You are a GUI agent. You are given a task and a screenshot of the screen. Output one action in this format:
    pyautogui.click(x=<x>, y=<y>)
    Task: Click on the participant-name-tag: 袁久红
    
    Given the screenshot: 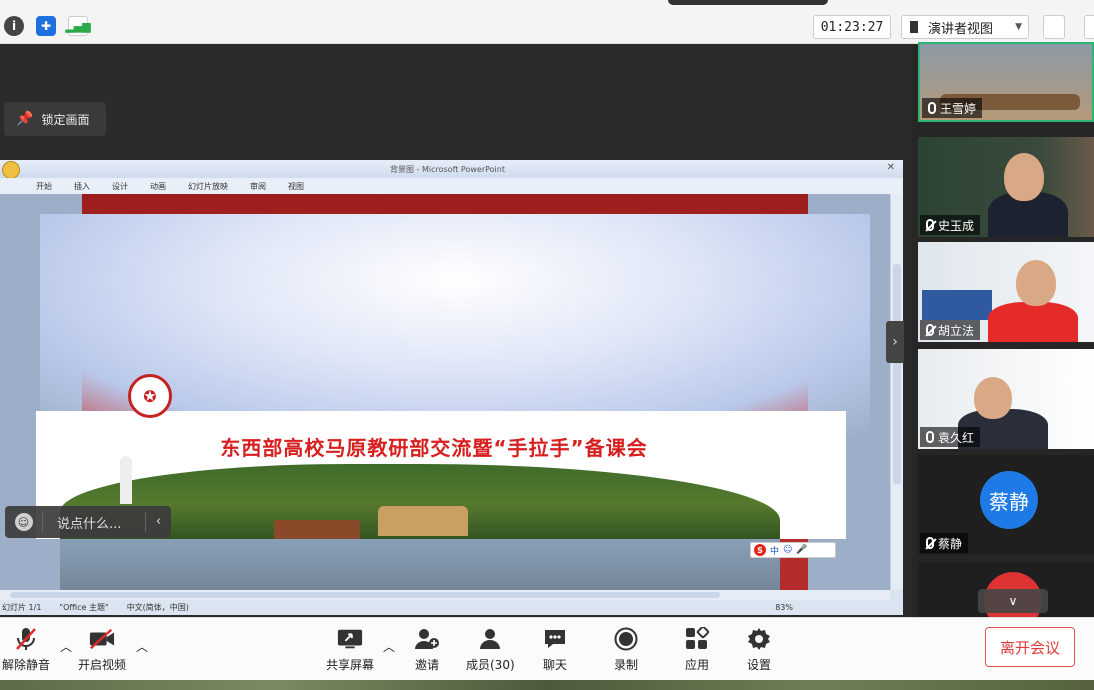 What is the action you would take?
    pyautogui.click(x=950, y=437)
    